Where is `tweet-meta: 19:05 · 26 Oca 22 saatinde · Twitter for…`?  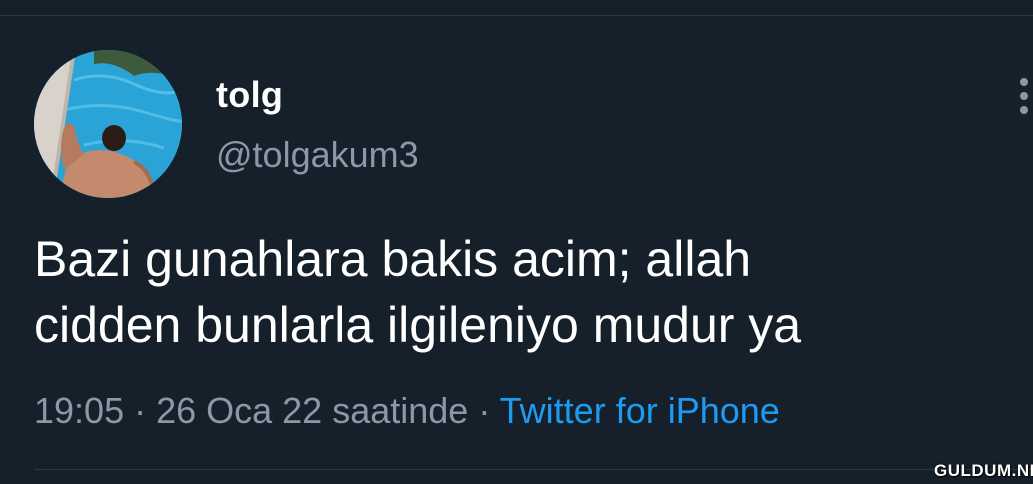
tweet-meta: 19:05 · 26 Oca 22 saatinde · Twitter for… is located at coordinates (407, 411).